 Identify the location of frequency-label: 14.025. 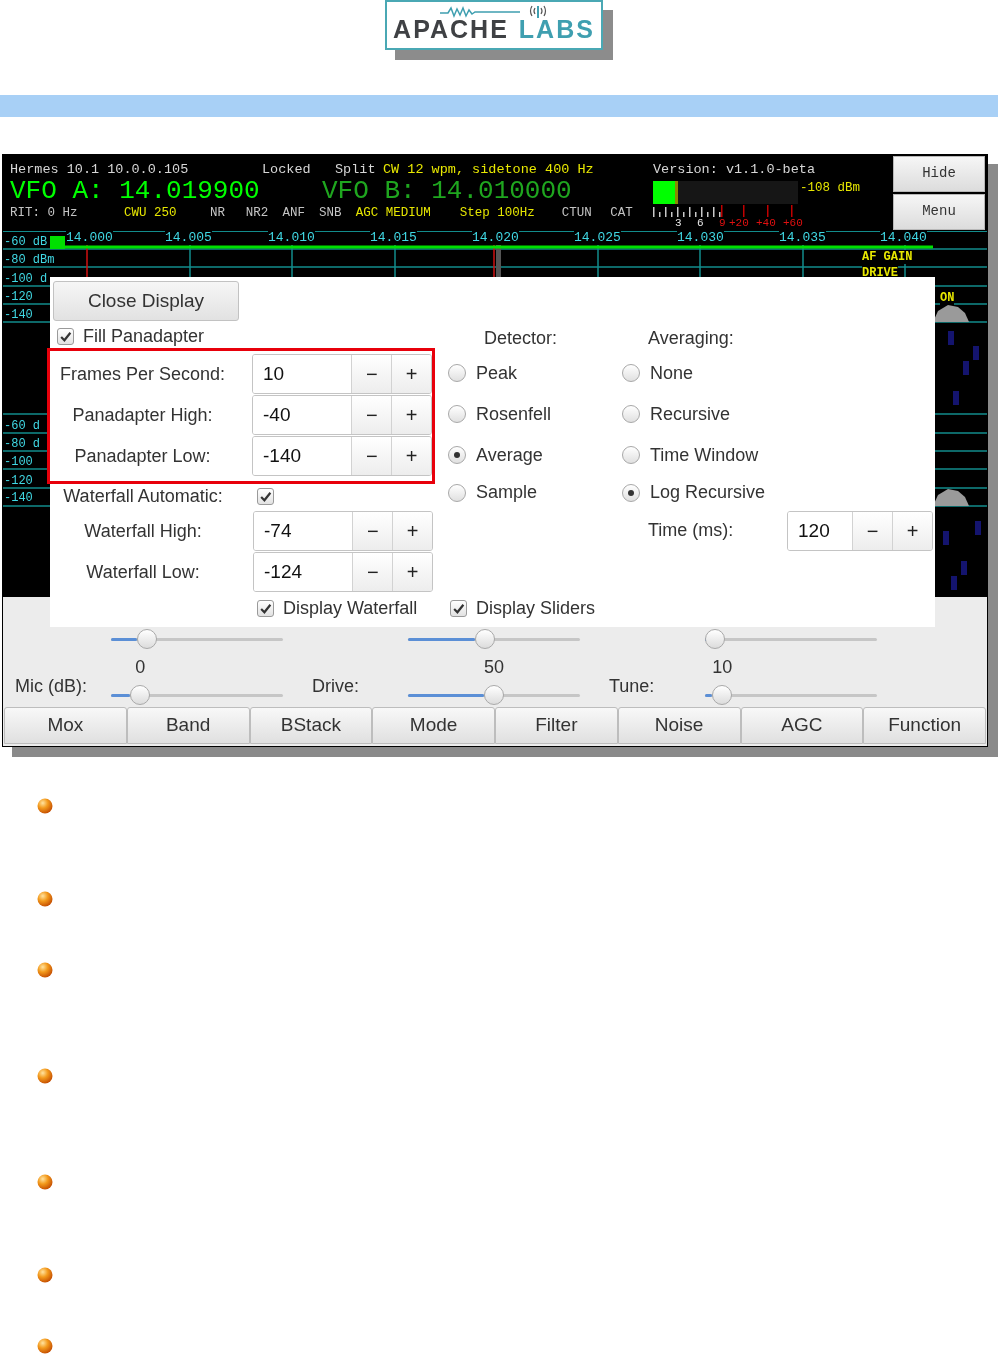
(597, 237).